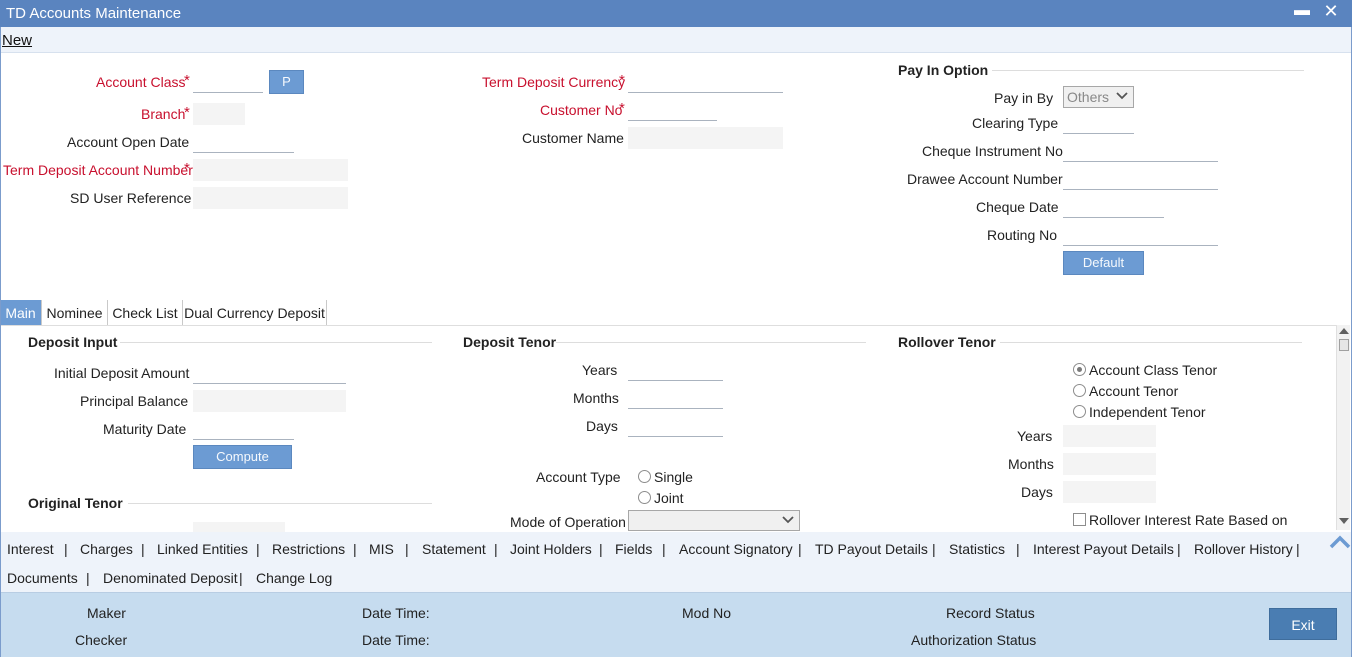 The width and height of the screenshot is (1352, 657). What do you see at coordinates (228, 82) in the screenshot?
I see `account-class-input` at bounding box center [228, 82].